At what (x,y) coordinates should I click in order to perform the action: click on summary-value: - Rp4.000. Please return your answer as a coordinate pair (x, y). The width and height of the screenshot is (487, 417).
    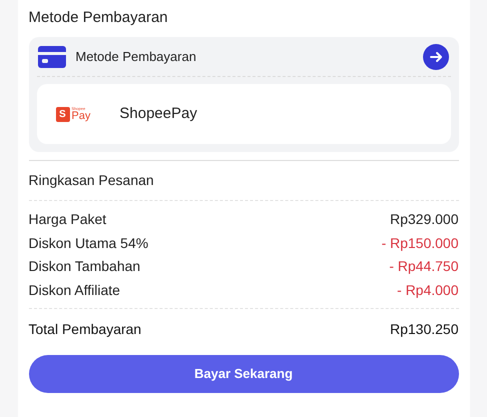
    Looking at the image, I should click on (427, 290).